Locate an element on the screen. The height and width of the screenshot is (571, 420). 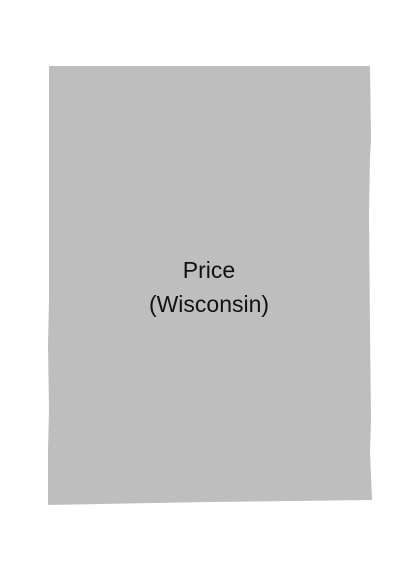
county-name-label: Price is located at coordinates (209, 270).